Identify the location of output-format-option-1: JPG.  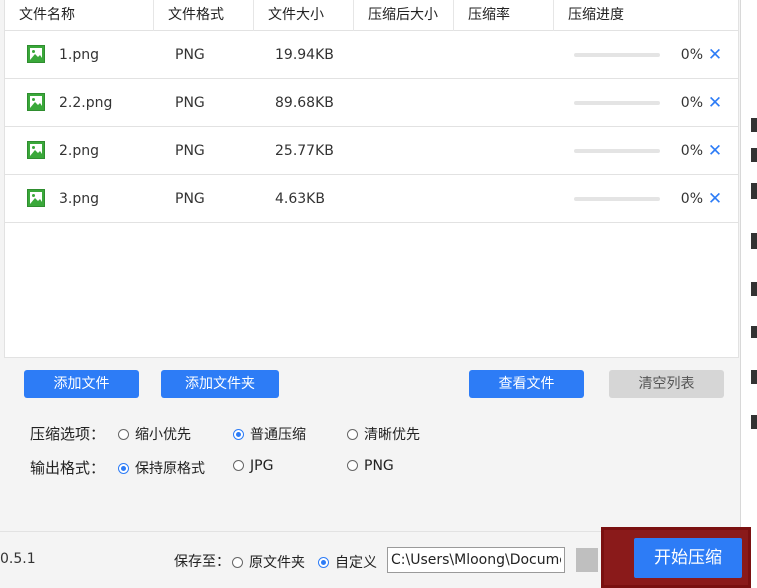
(253, 466).